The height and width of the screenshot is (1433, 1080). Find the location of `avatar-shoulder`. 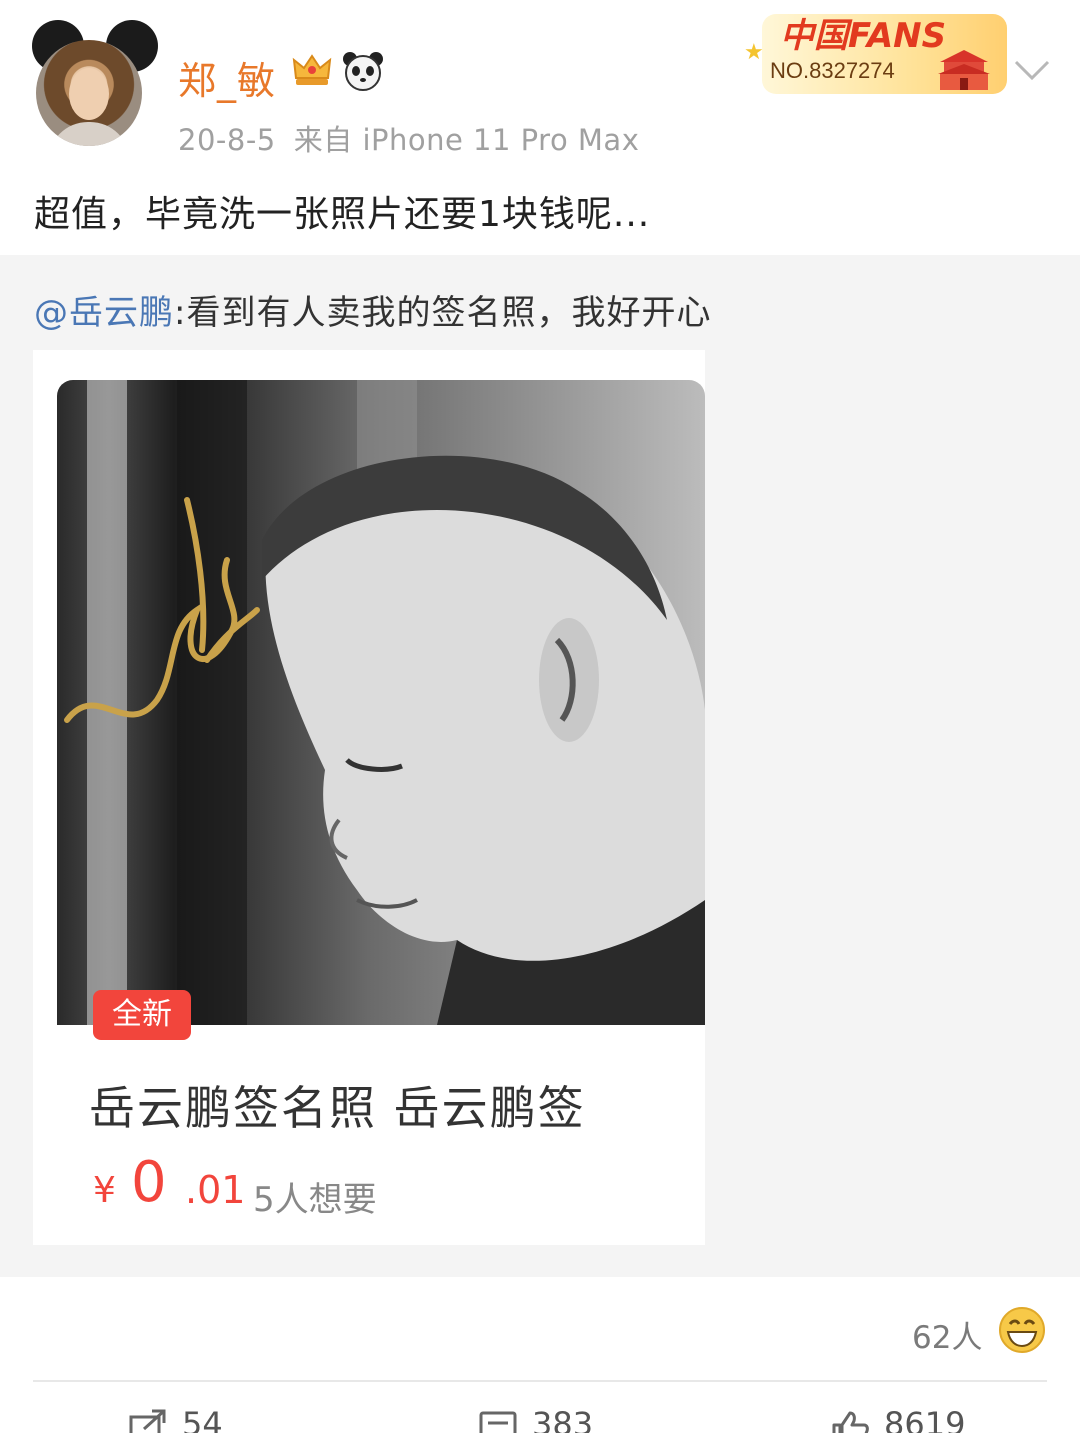

avatar-shoulder is located at coordinates (89, 134).